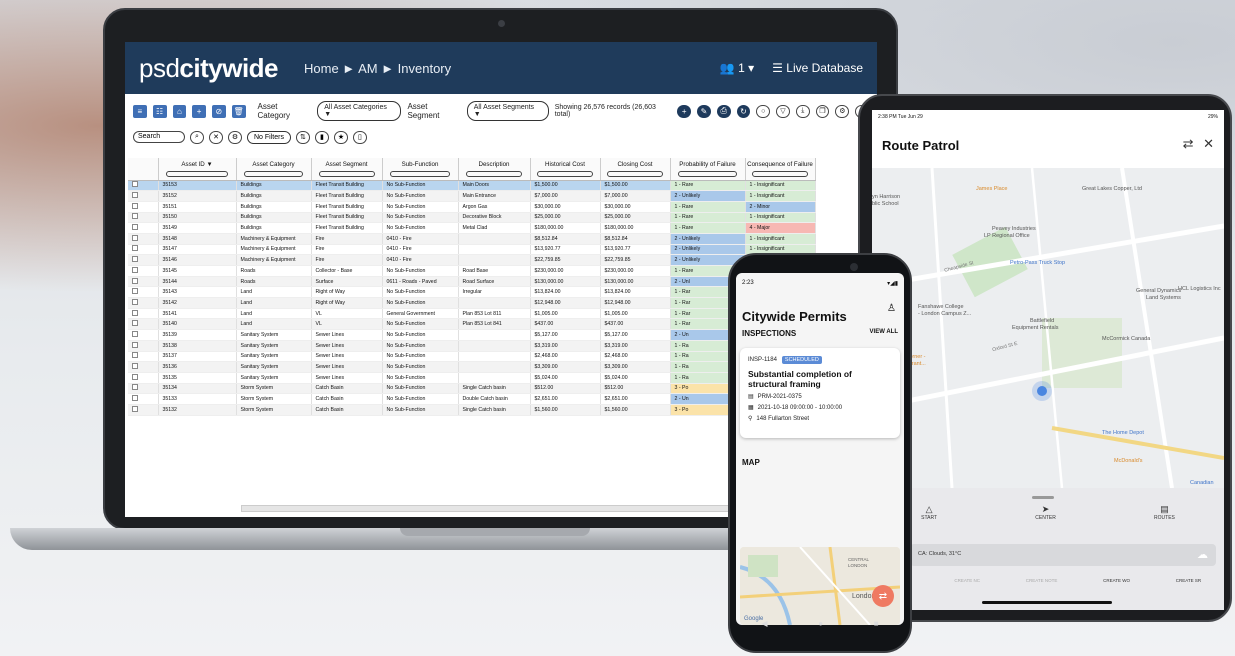 Image resolution: width=1235 pixels, height=656 pixels. I want to click on routes-button: ▤ ROUTES, so click(1164, 512).